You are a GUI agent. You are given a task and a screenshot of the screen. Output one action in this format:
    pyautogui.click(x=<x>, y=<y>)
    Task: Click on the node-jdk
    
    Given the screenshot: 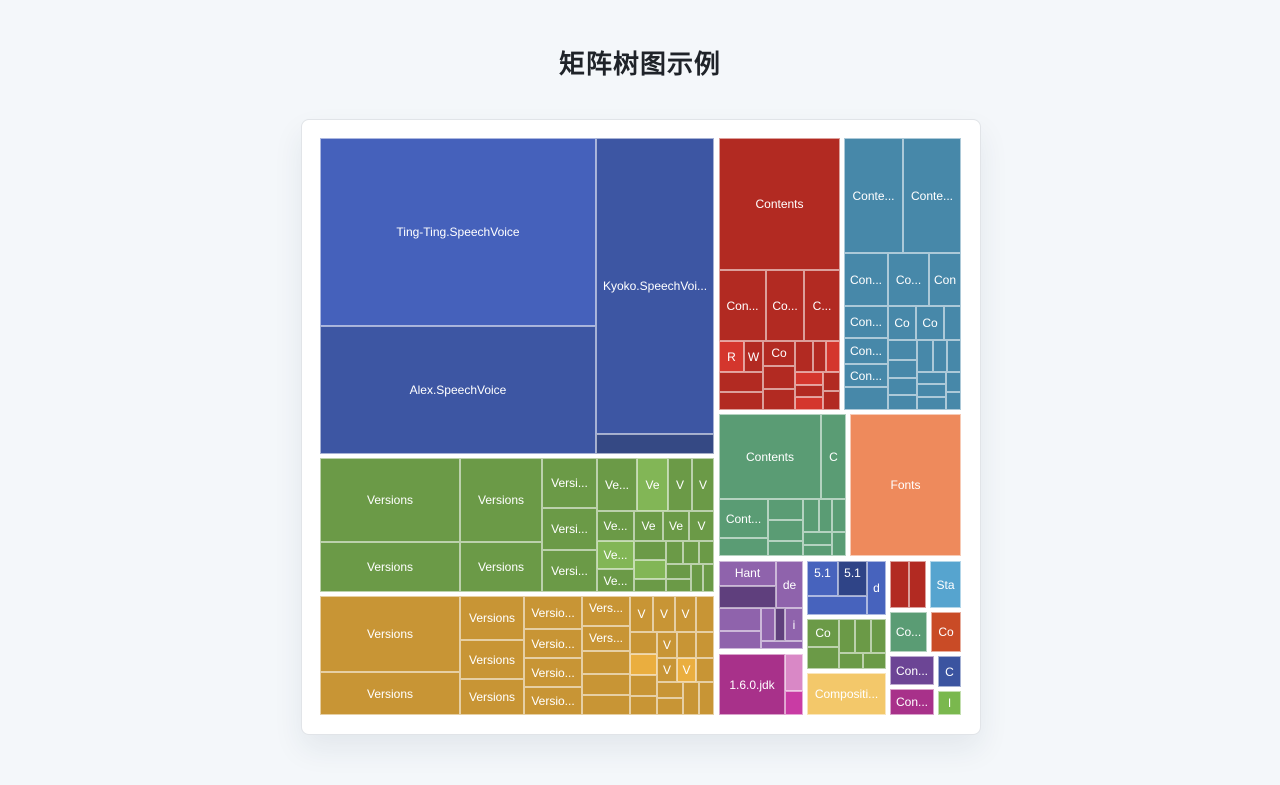 What is the action you would take?
    pyautogui.click(x=794, y=703)
    